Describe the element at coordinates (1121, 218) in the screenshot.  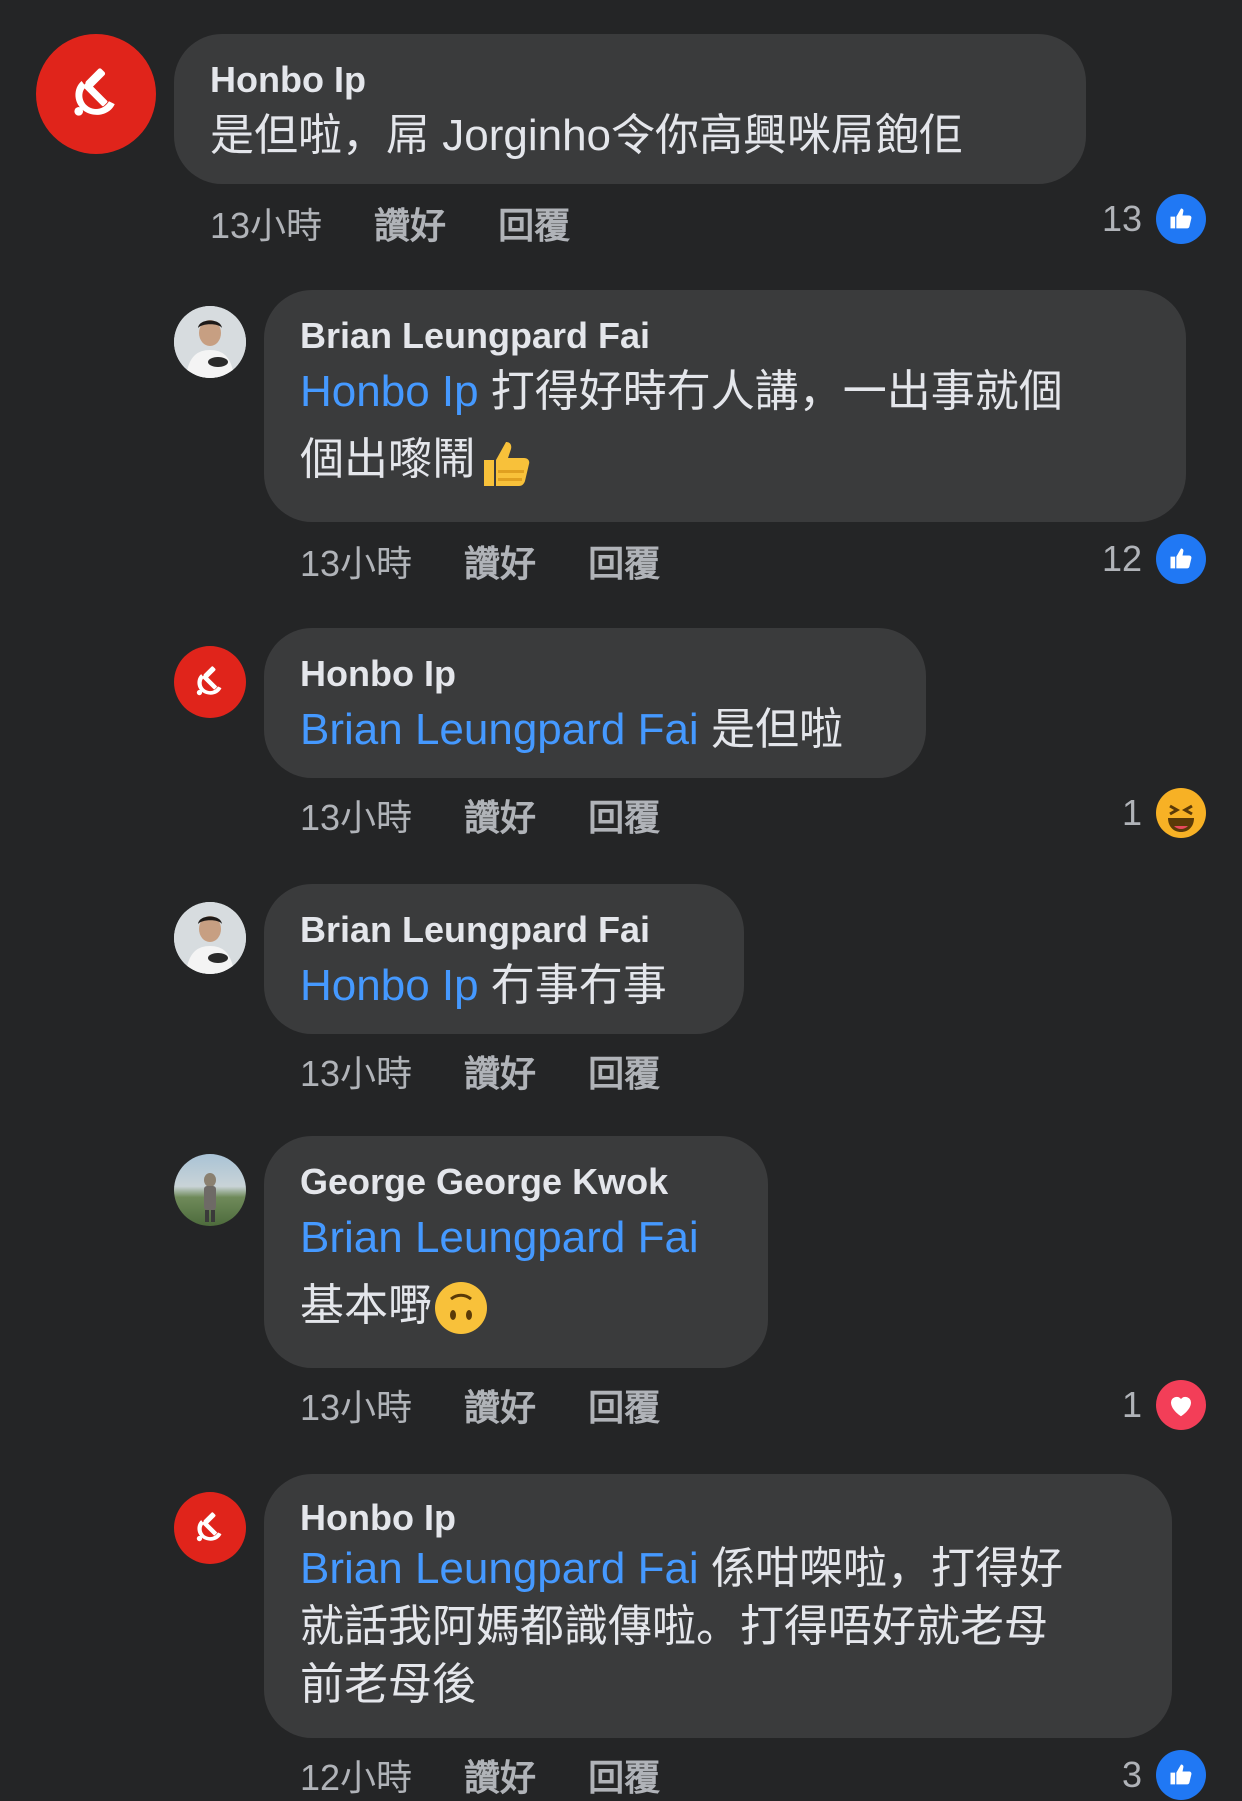
I see `reaction-count: 13` at that location.